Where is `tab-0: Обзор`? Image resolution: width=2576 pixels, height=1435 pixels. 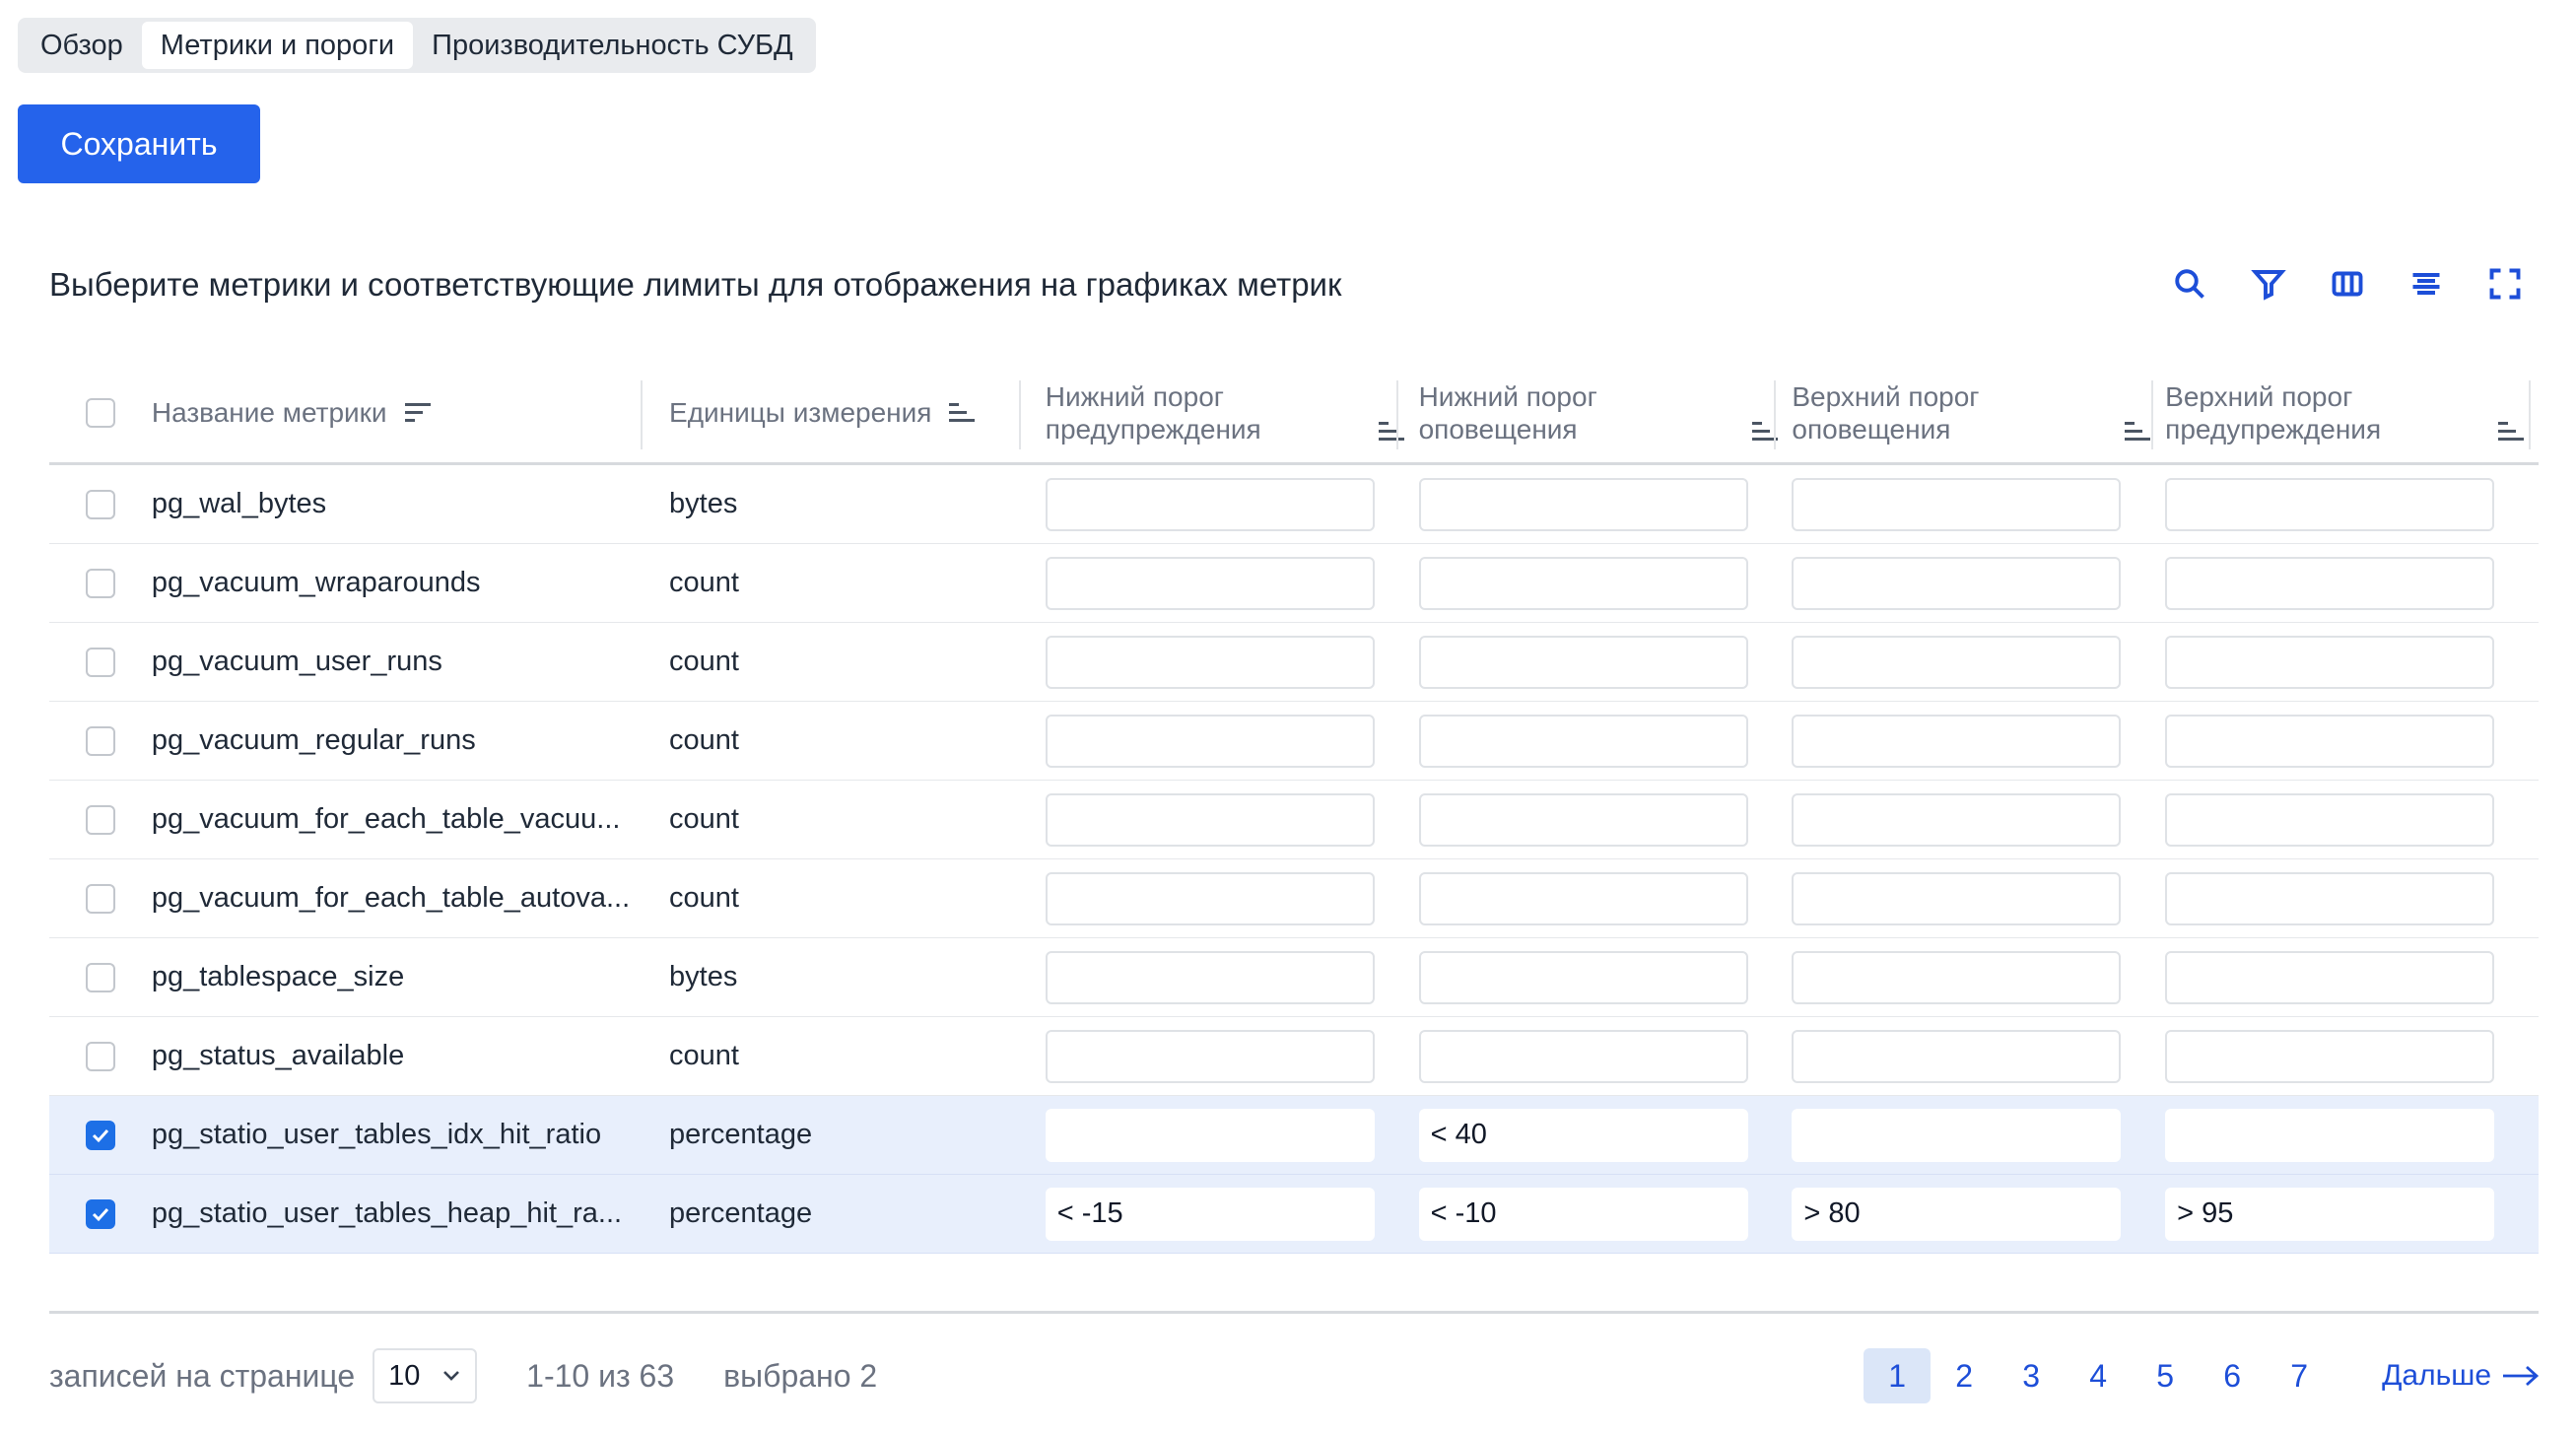 tab-0: Обзор is located at coordinates (82, 45).